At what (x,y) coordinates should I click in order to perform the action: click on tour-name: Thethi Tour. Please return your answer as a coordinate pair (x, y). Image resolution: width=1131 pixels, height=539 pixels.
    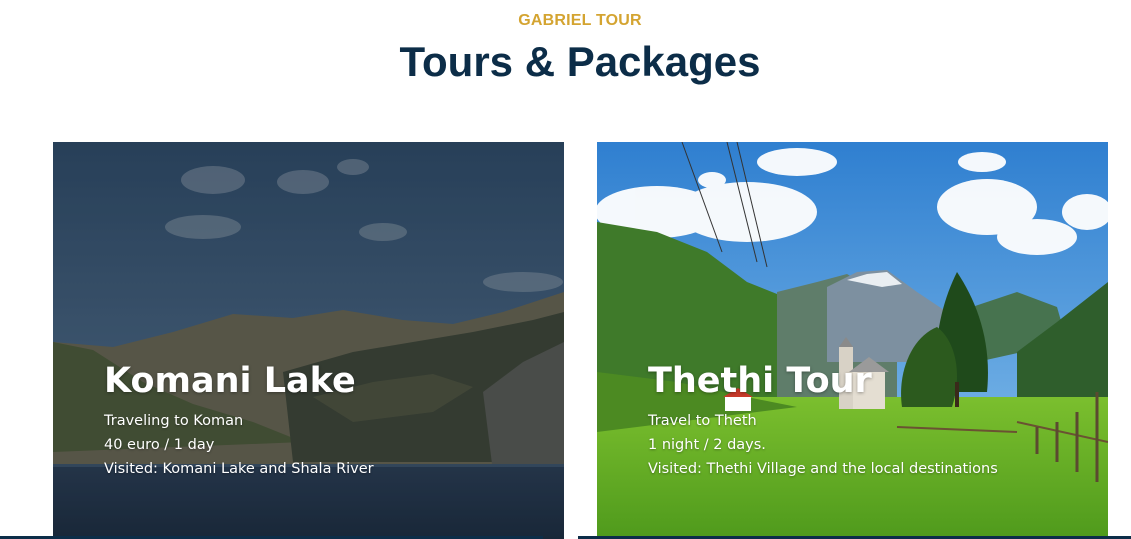
    Looking at the image, I should click on (823, 381).